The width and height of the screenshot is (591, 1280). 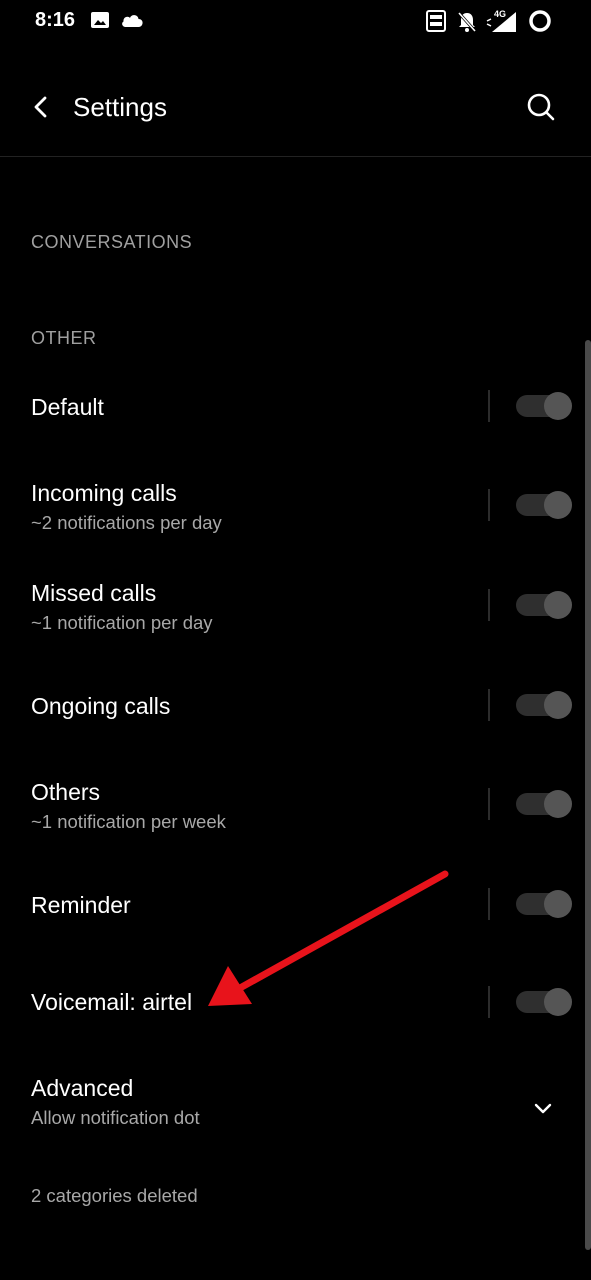 I want to click on channel-row-reminder: Reminder, so click(x=290, y=903).